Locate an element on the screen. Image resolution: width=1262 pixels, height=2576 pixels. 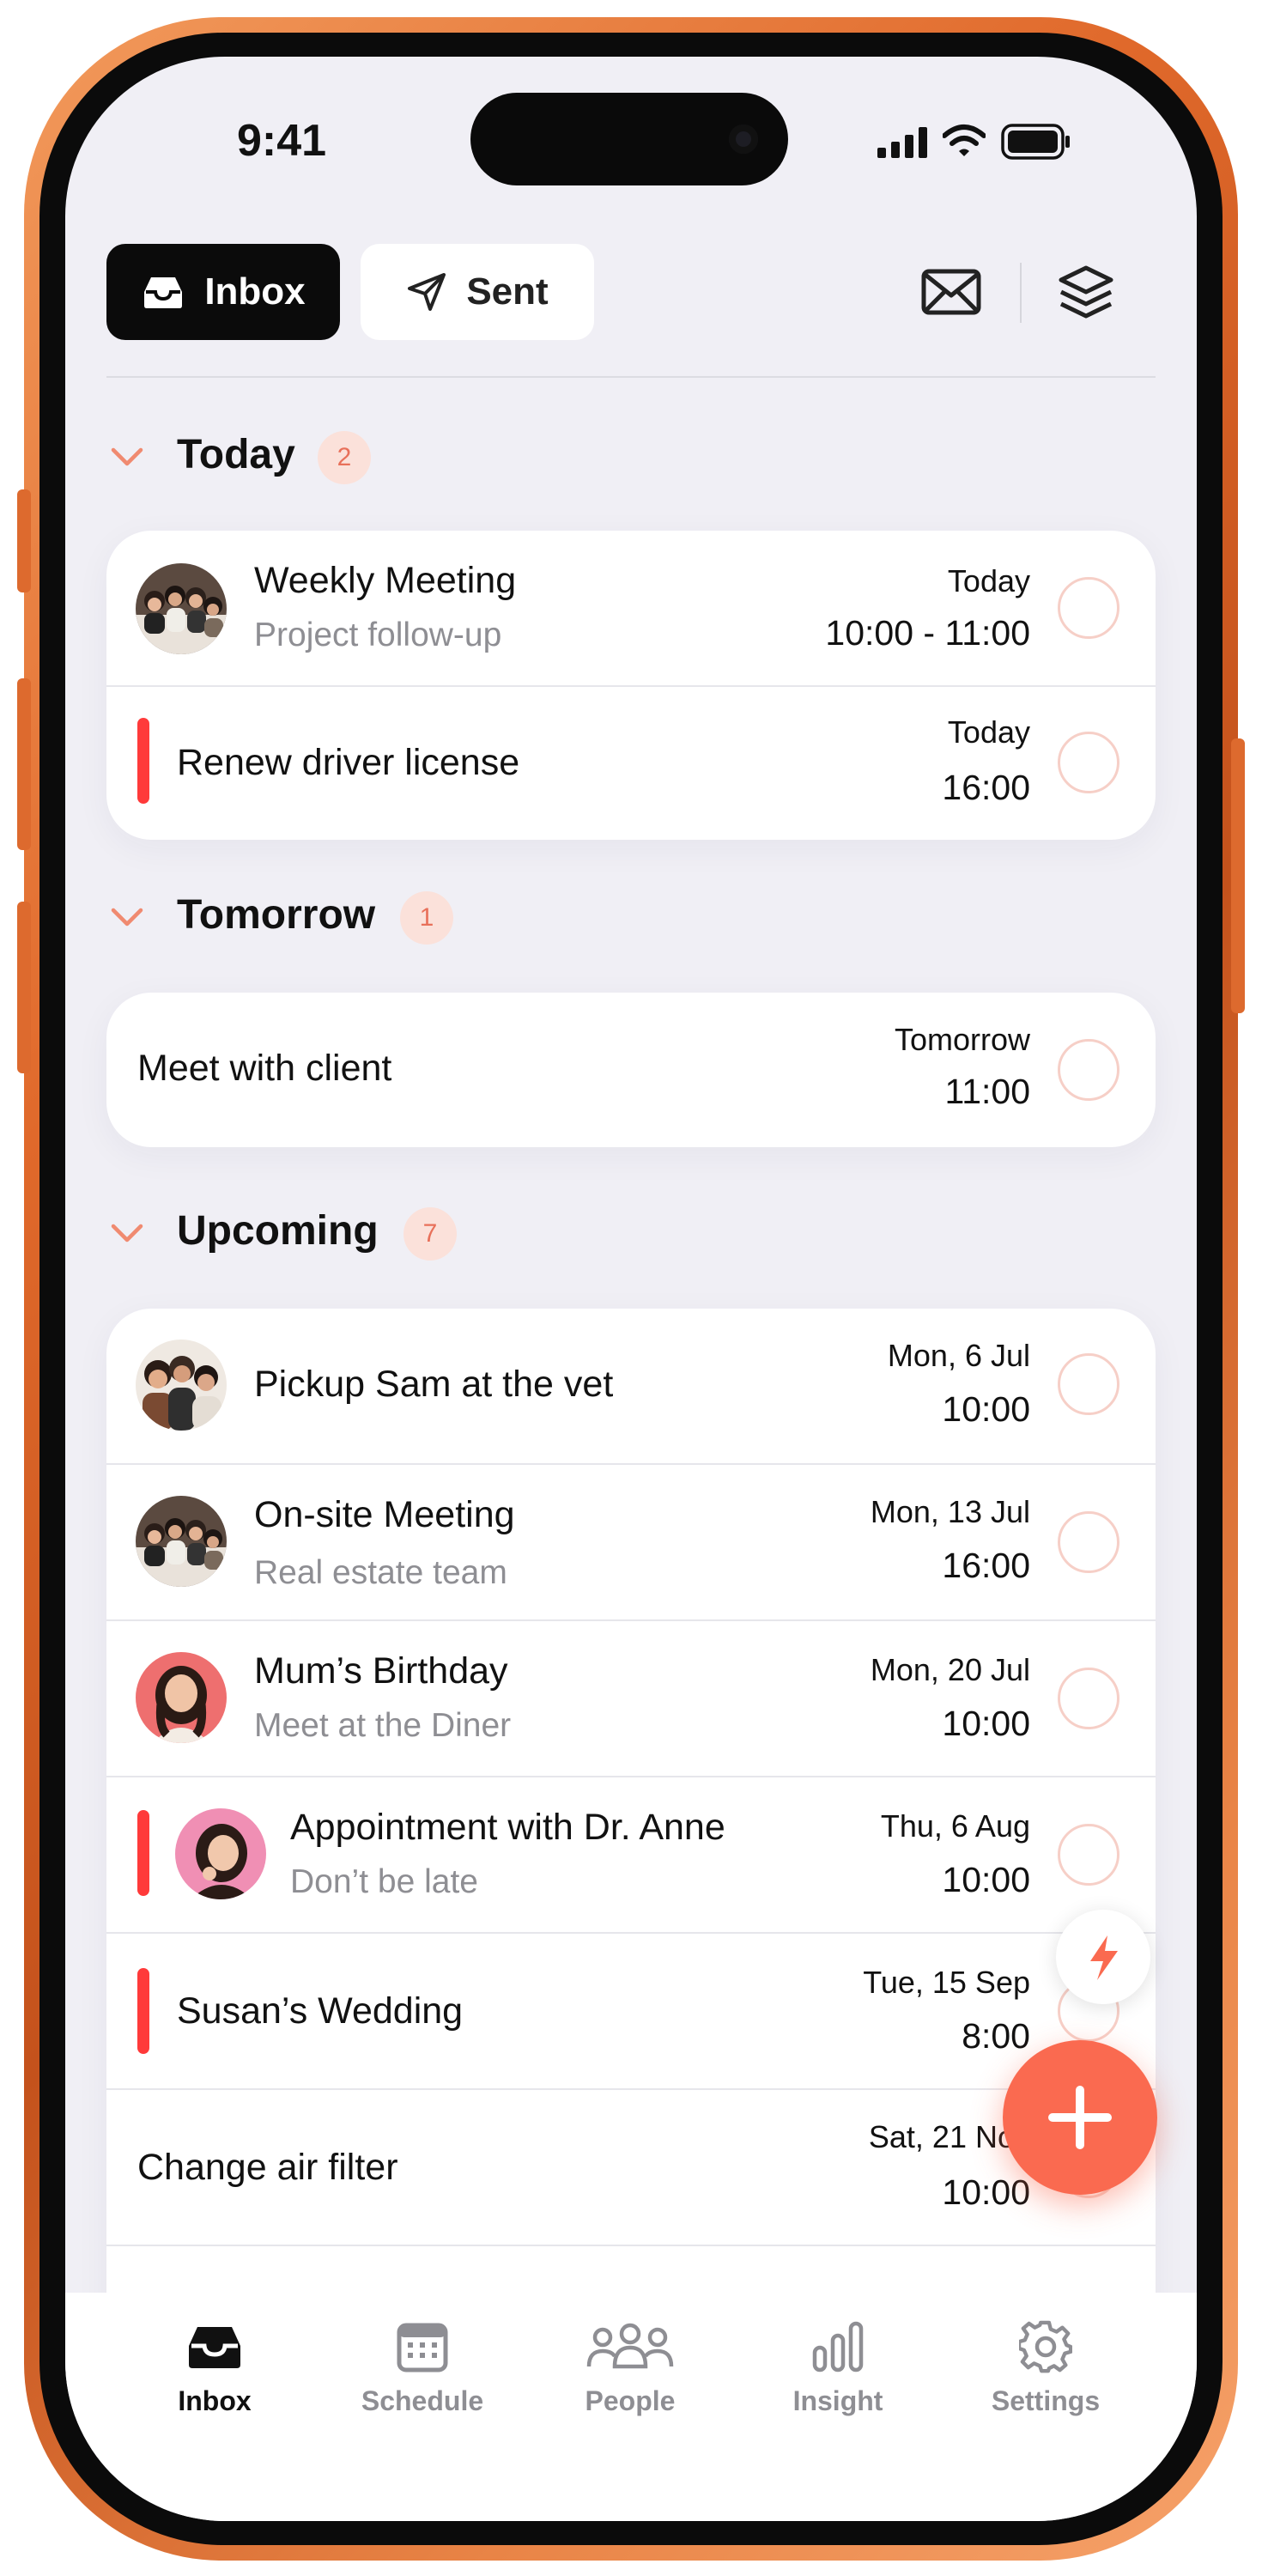
task-time: 10:00 - 11:00 is located at coordinates (928, 633).